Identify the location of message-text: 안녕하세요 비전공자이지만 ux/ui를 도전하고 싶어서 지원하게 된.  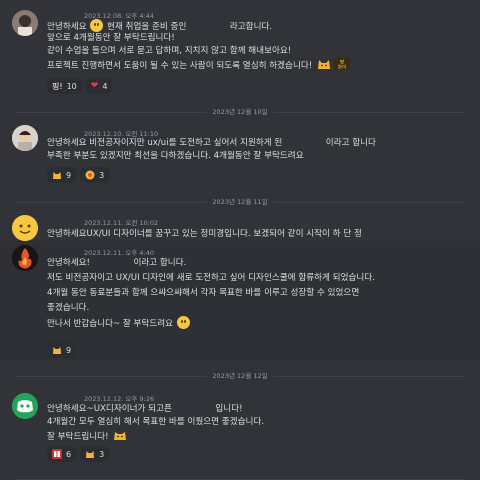
(165, 143).